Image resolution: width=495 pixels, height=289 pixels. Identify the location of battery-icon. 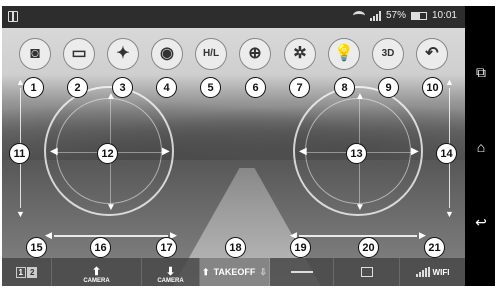
(418, 15).